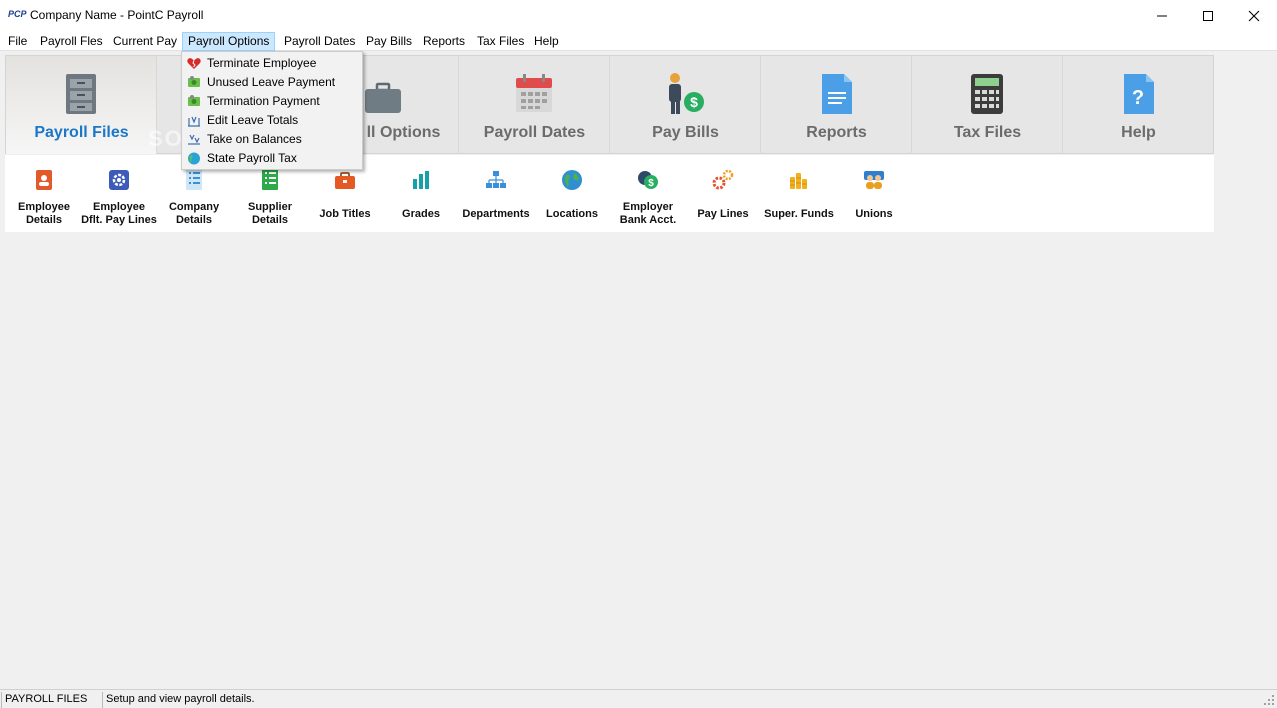  What do you see at coordinates (534, 132) in the screenshot?
I see `ribbon-tab-label: Payroll Dates` at bounding box center [534, 132].